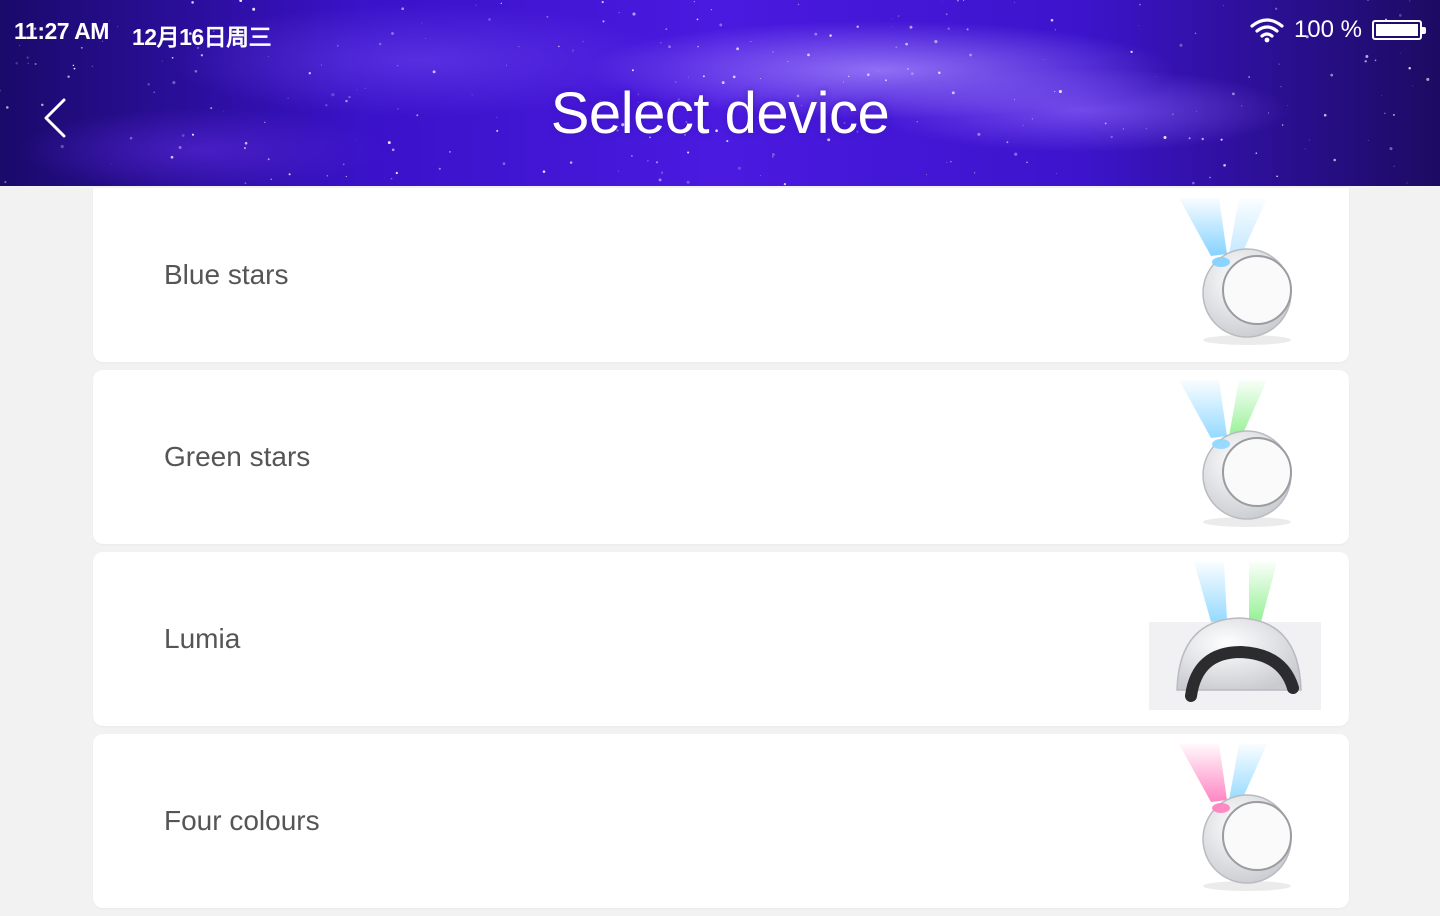  What do you see at coordinates (1221, 444) in the screenshot?
I see `lens` at bounding box center [1221, 444].